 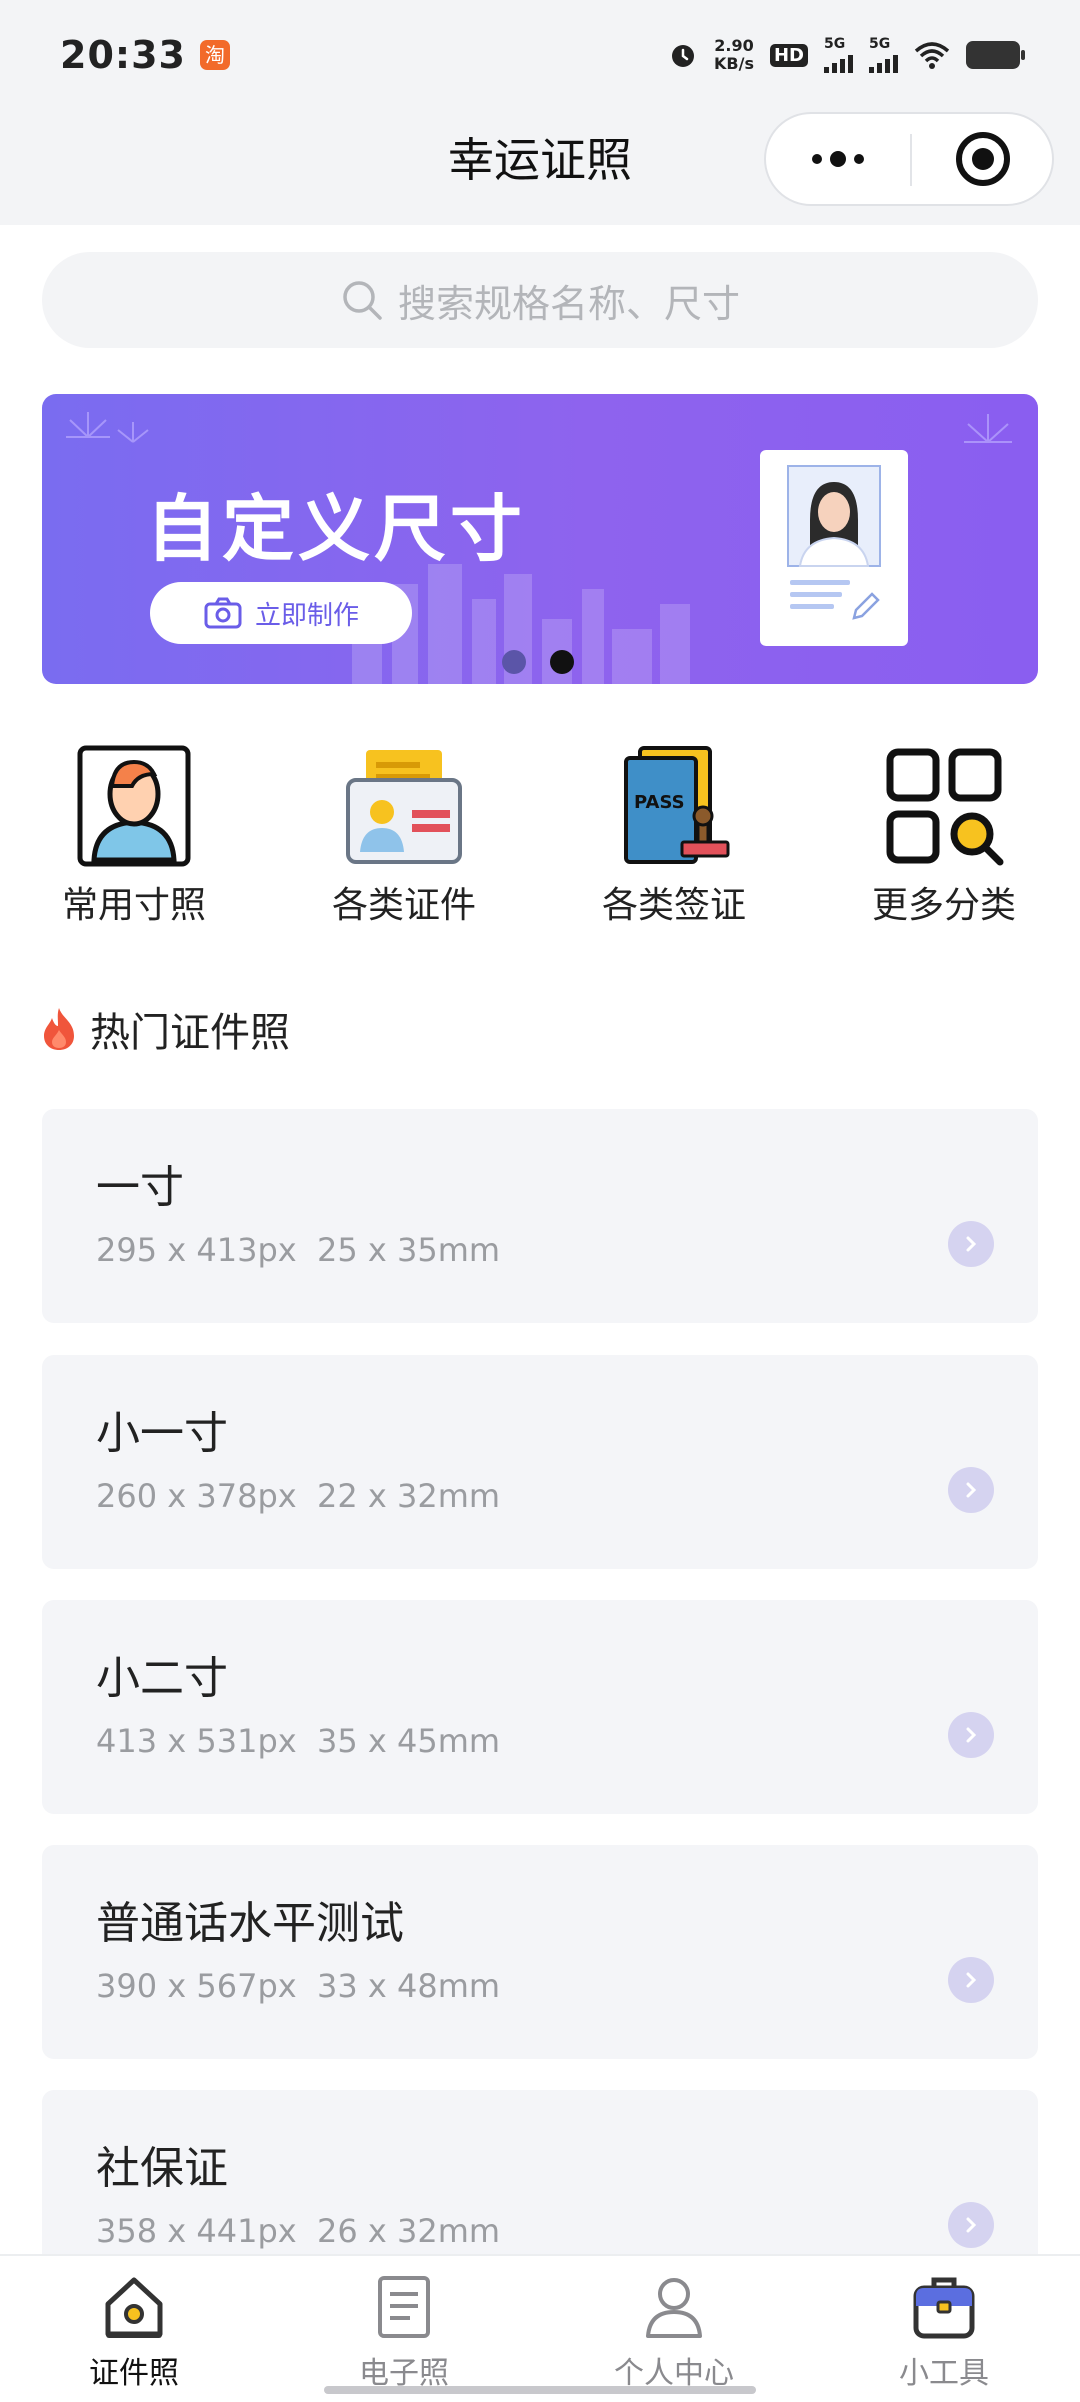 I want to click on status-time: 20:33, so click(x=123, y=55).